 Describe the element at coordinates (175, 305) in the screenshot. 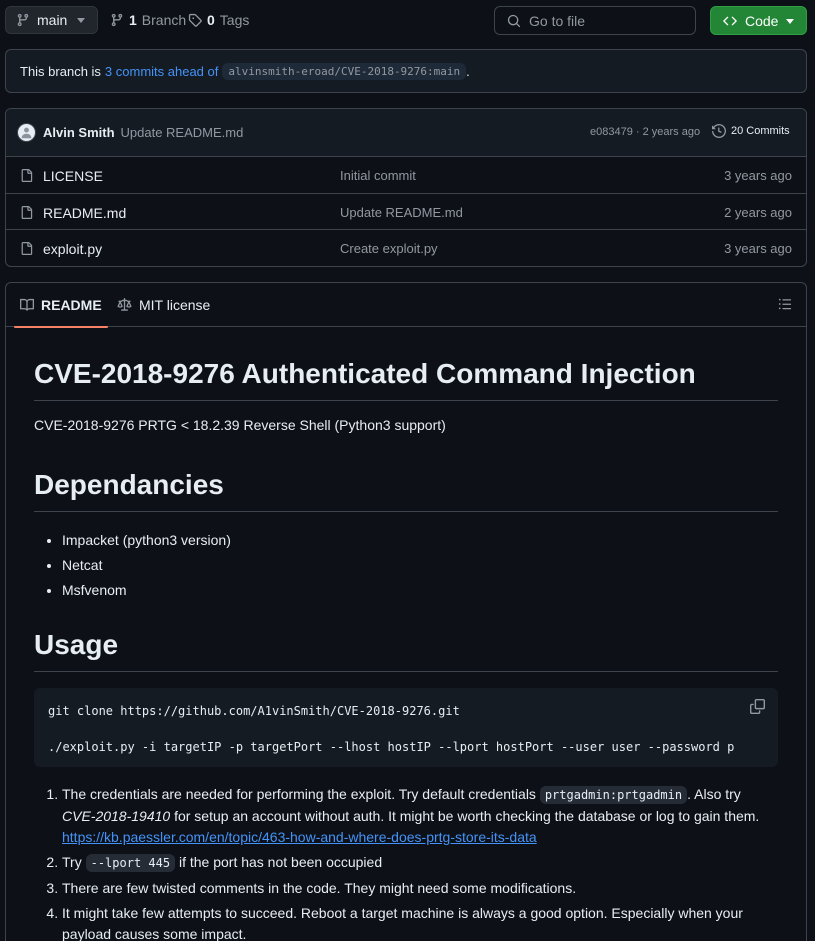

I see `tab-license-label: MIT license` at that location.